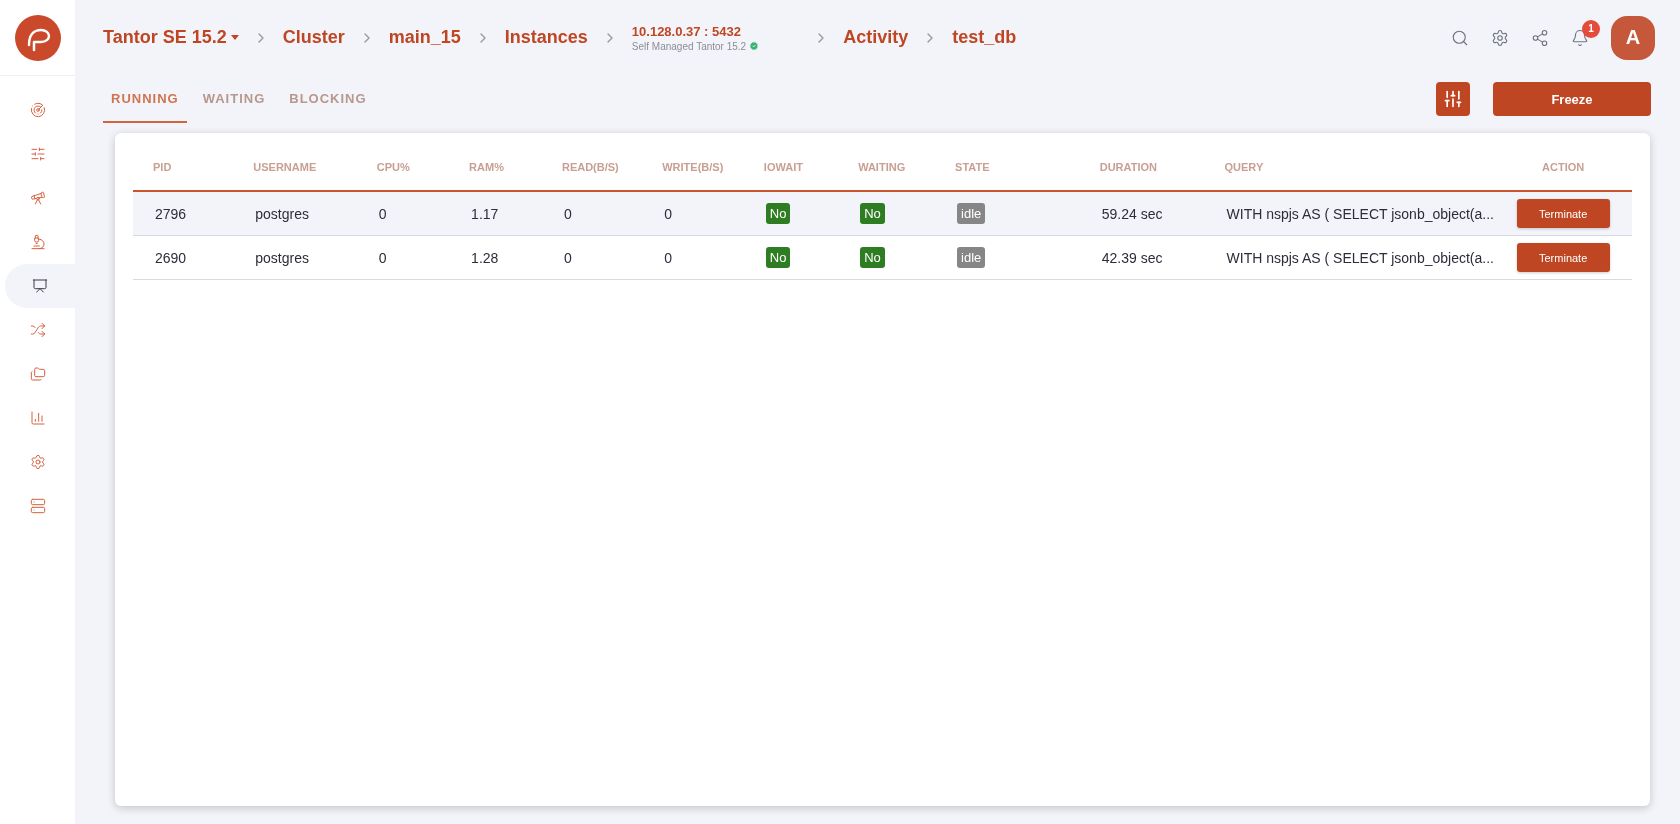  What do you see at coordinates (183, 213) in the screenshot?
I see `table-cell: 2796` at bounding box center [183, 213].